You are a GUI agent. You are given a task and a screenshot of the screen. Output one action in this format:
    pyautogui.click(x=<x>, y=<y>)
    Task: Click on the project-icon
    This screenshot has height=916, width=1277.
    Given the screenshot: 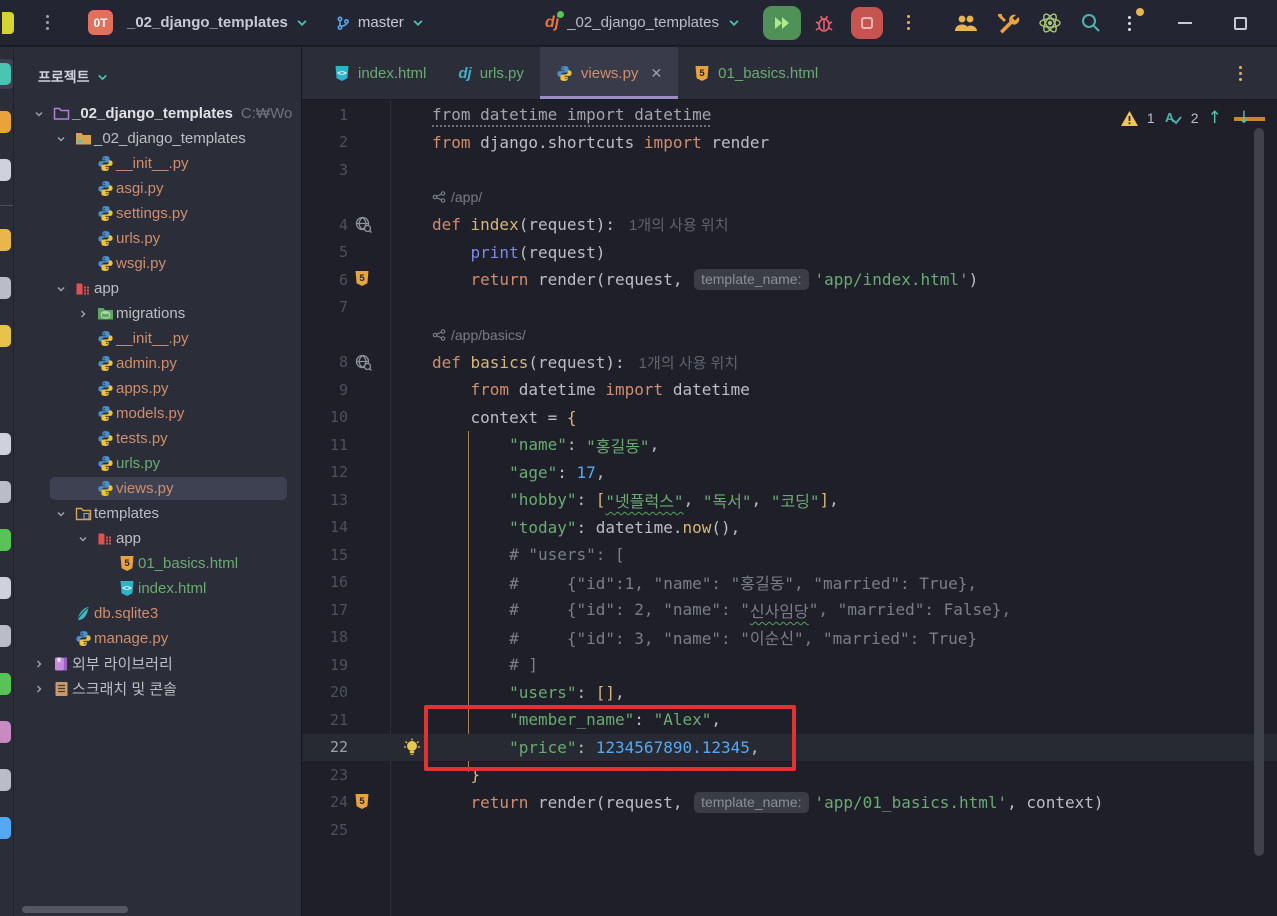 What is the action you would take?
    pyautogui.click(x=6, y=74)
    